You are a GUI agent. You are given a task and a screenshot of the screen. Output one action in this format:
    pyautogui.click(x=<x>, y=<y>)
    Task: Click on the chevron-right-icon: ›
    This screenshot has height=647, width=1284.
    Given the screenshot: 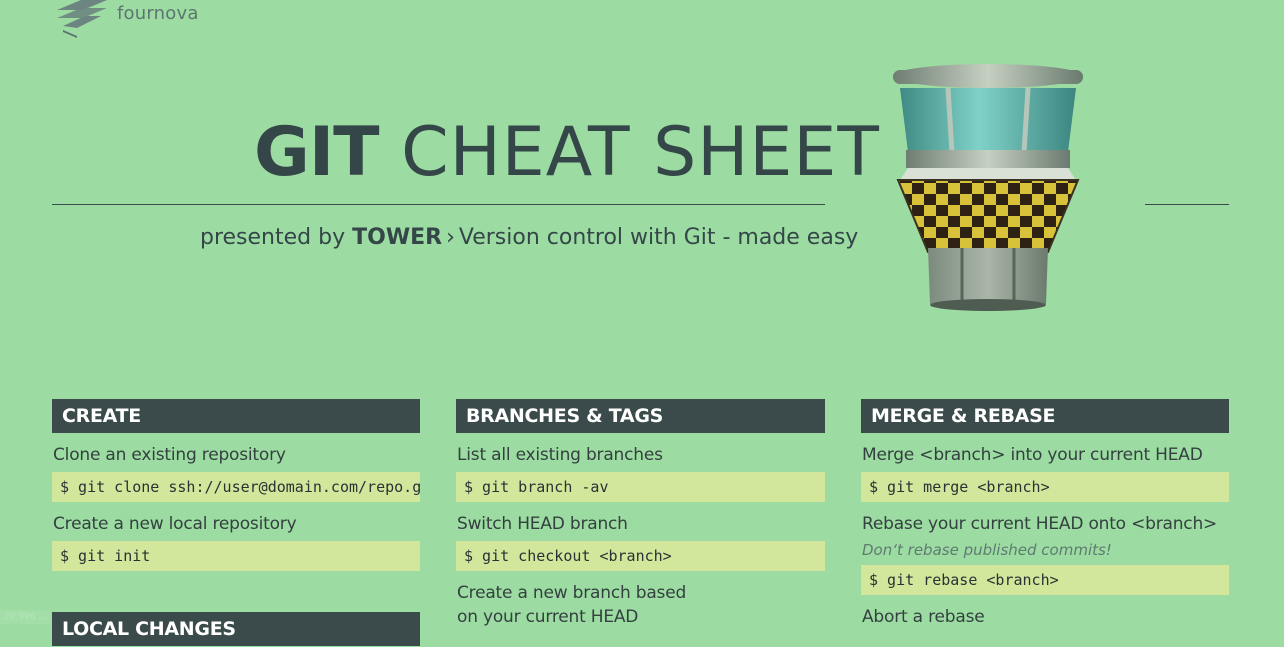 What is the action you would take?
    pyautogui.click(x=450, y=237)
    